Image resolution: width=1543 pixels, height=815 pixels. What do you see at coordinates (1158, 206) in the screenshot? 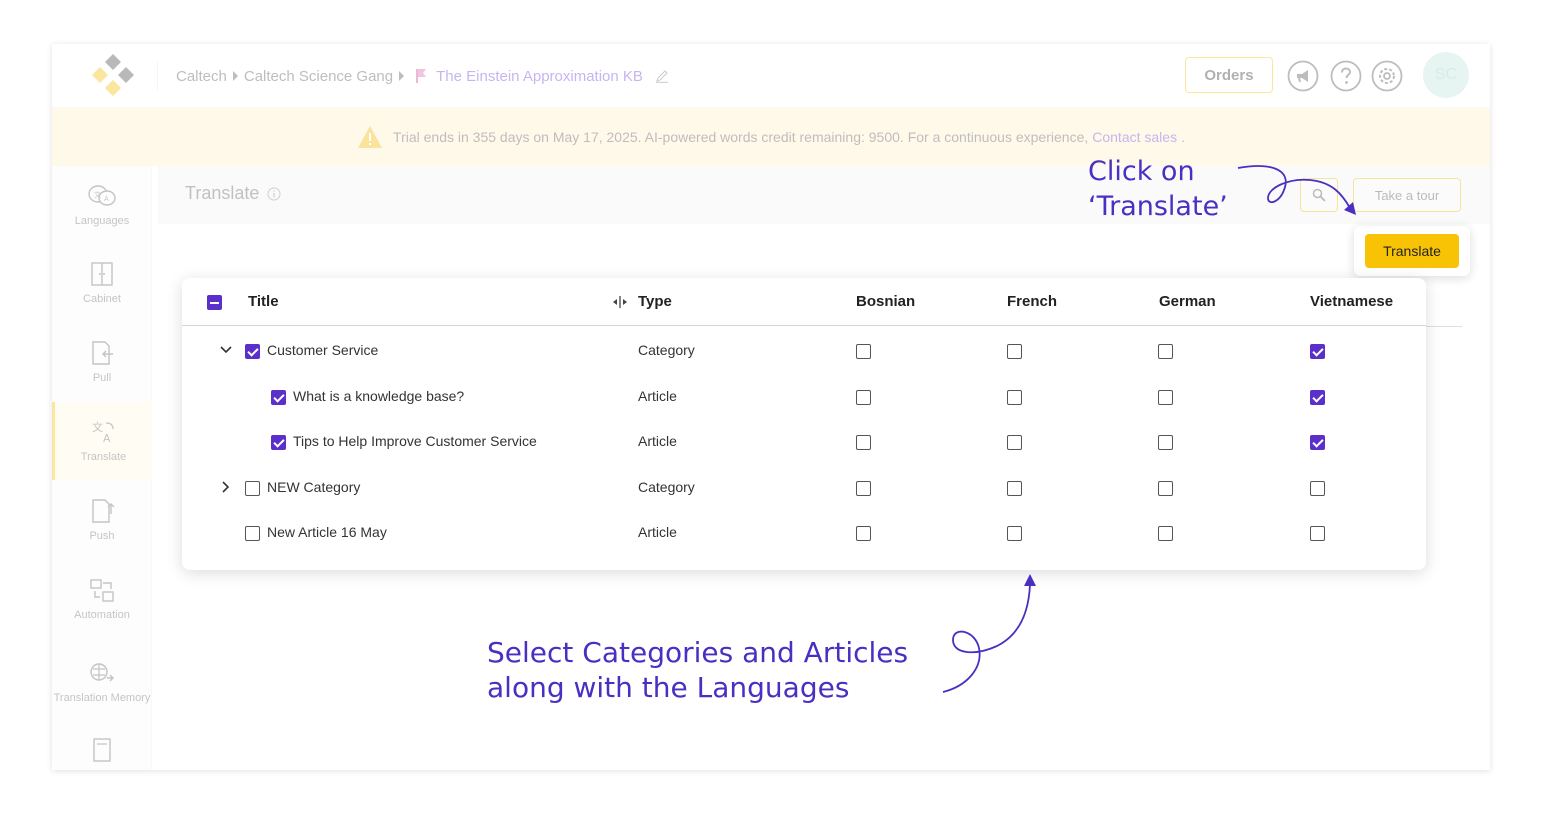
I see `annotation-line: ‘Translate’` at bounding box center [1158, 206].